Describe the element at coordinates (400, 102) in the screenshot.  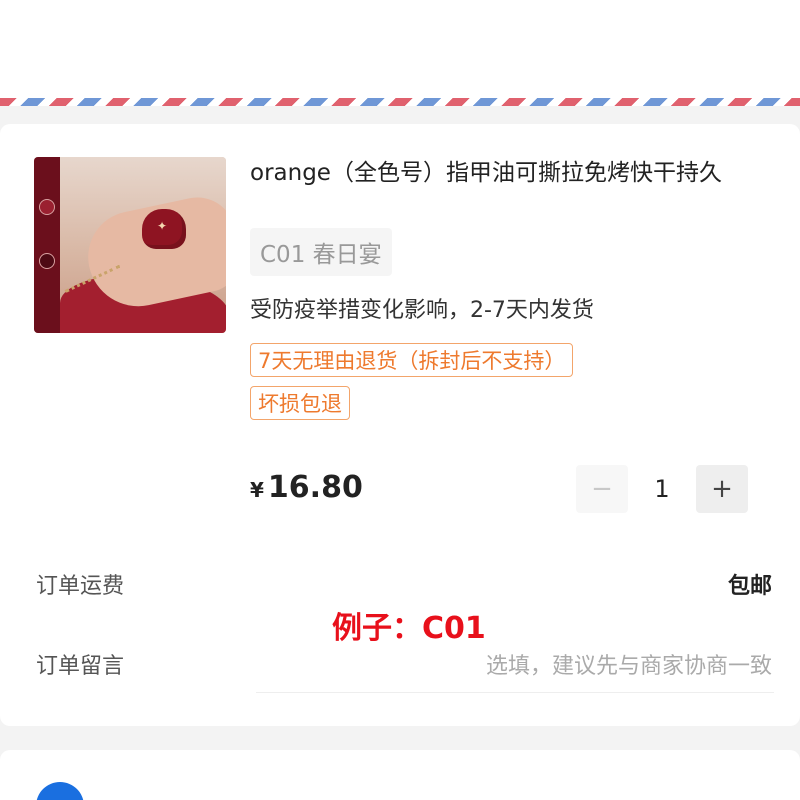
I see `airmail-border-stripe` at that location.